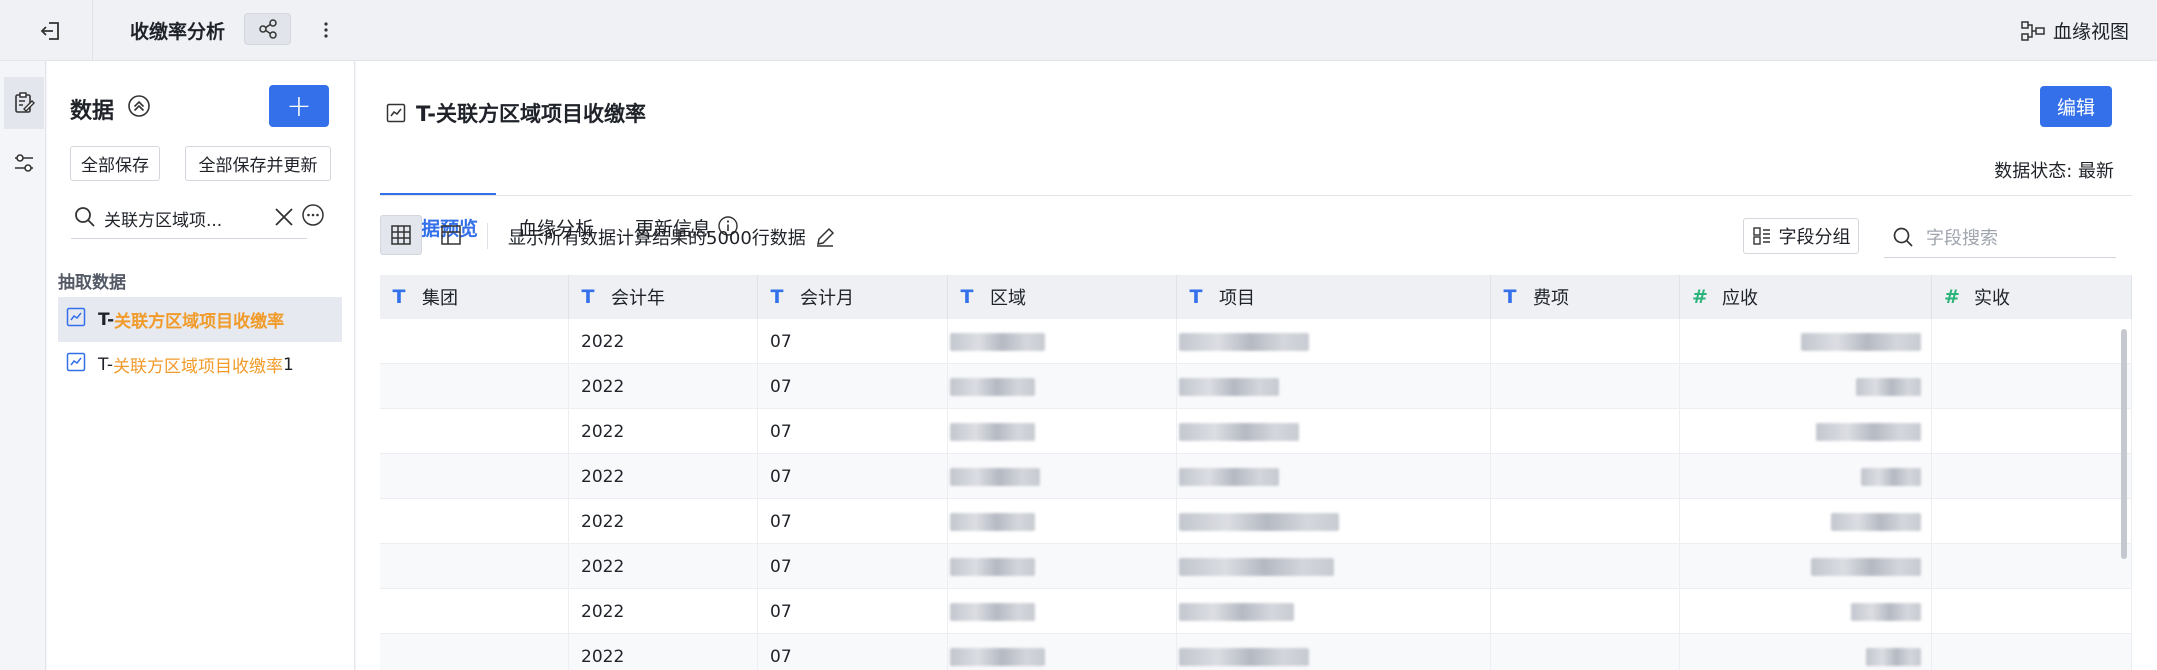 The height and width of the screenshot is (670, 2157). Describe the element at coordinates (2076, 106) in the screenshot. I see `edit-button: 编辑` at that location.